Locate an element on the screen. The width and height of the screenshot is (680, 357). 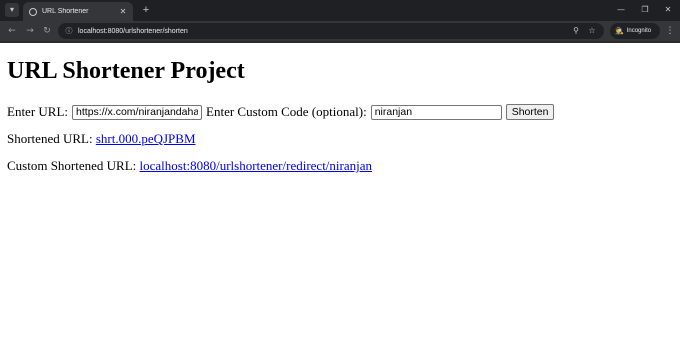
tab-strip: ▾ URL Shortener ✕ + — ❐ ✕ is located at coordinates (340, 10).